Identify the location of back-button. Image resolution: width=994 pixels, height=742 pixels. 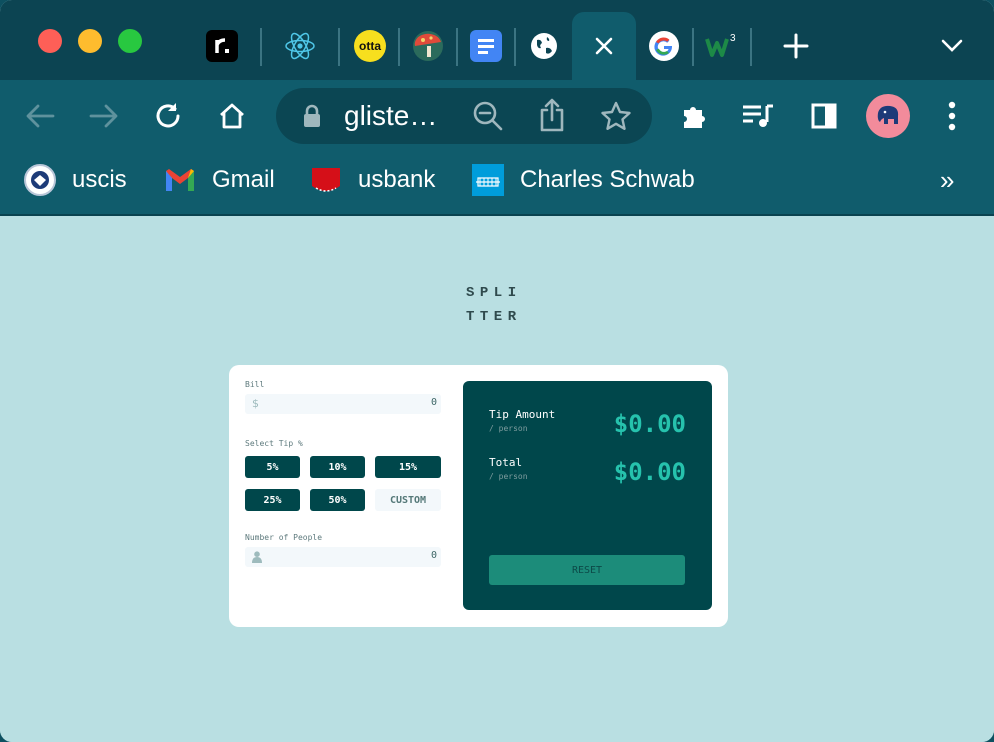
(40, 116).